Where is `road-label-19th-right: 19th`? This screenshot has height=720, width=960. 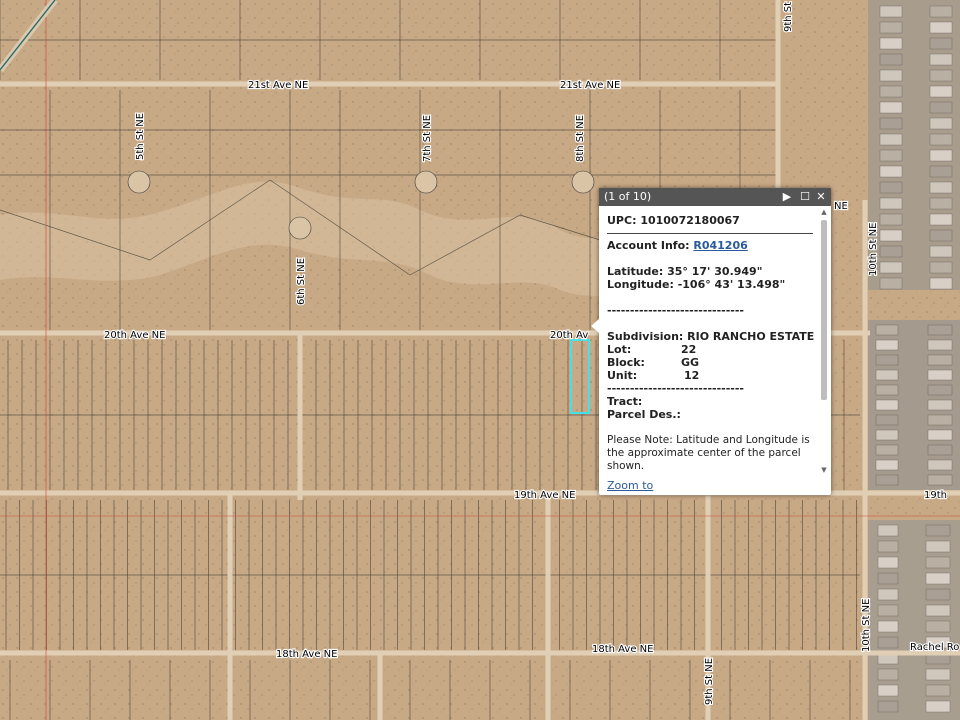
road-label-19th-right: 19th is located at coordinates (935, 495).